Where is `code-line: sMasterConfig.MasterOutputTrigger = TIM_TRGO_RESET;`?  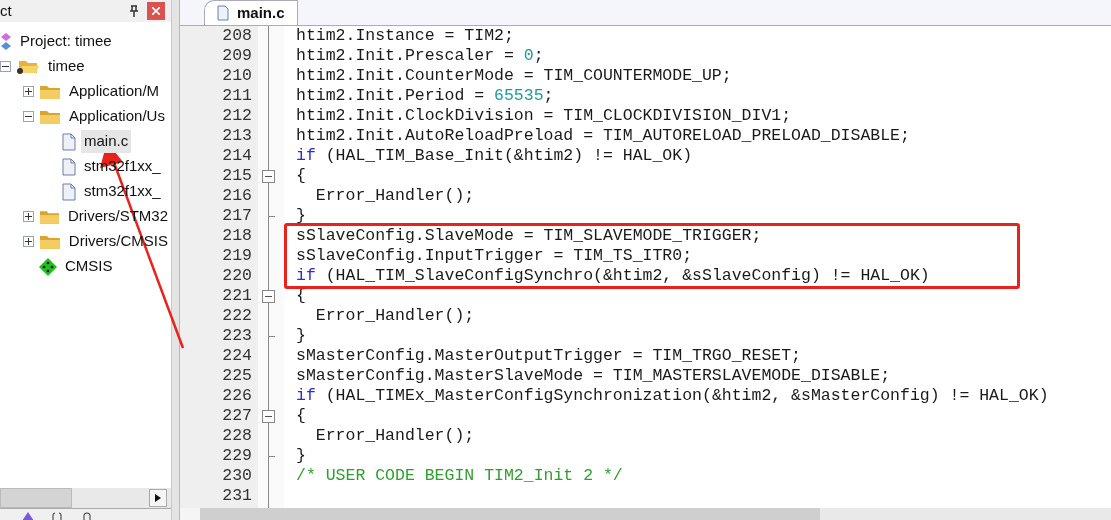
code-line: sMasterConfig.MasterOutputTrigger = TIM_TRGO_RESET; is located at coordinates (548, 356).